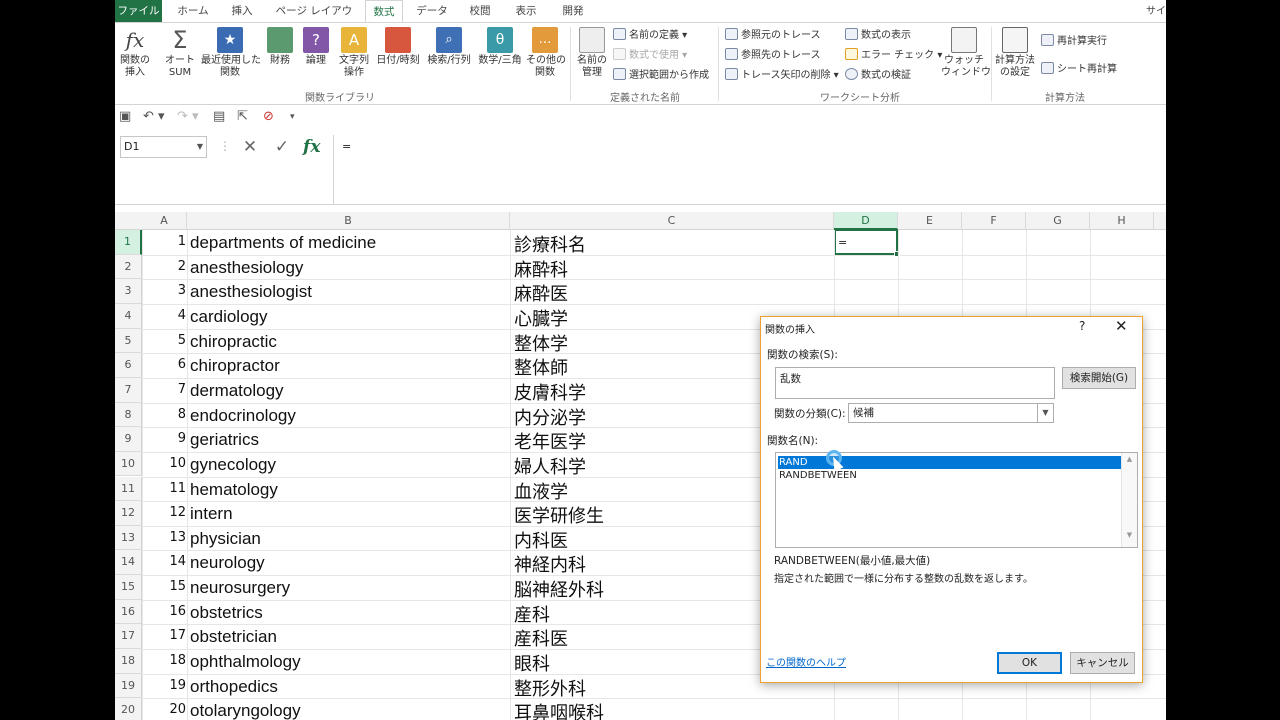 This screenshot has width=1280, height=720. I want to click on column-header-b: B, so click(348, 221).